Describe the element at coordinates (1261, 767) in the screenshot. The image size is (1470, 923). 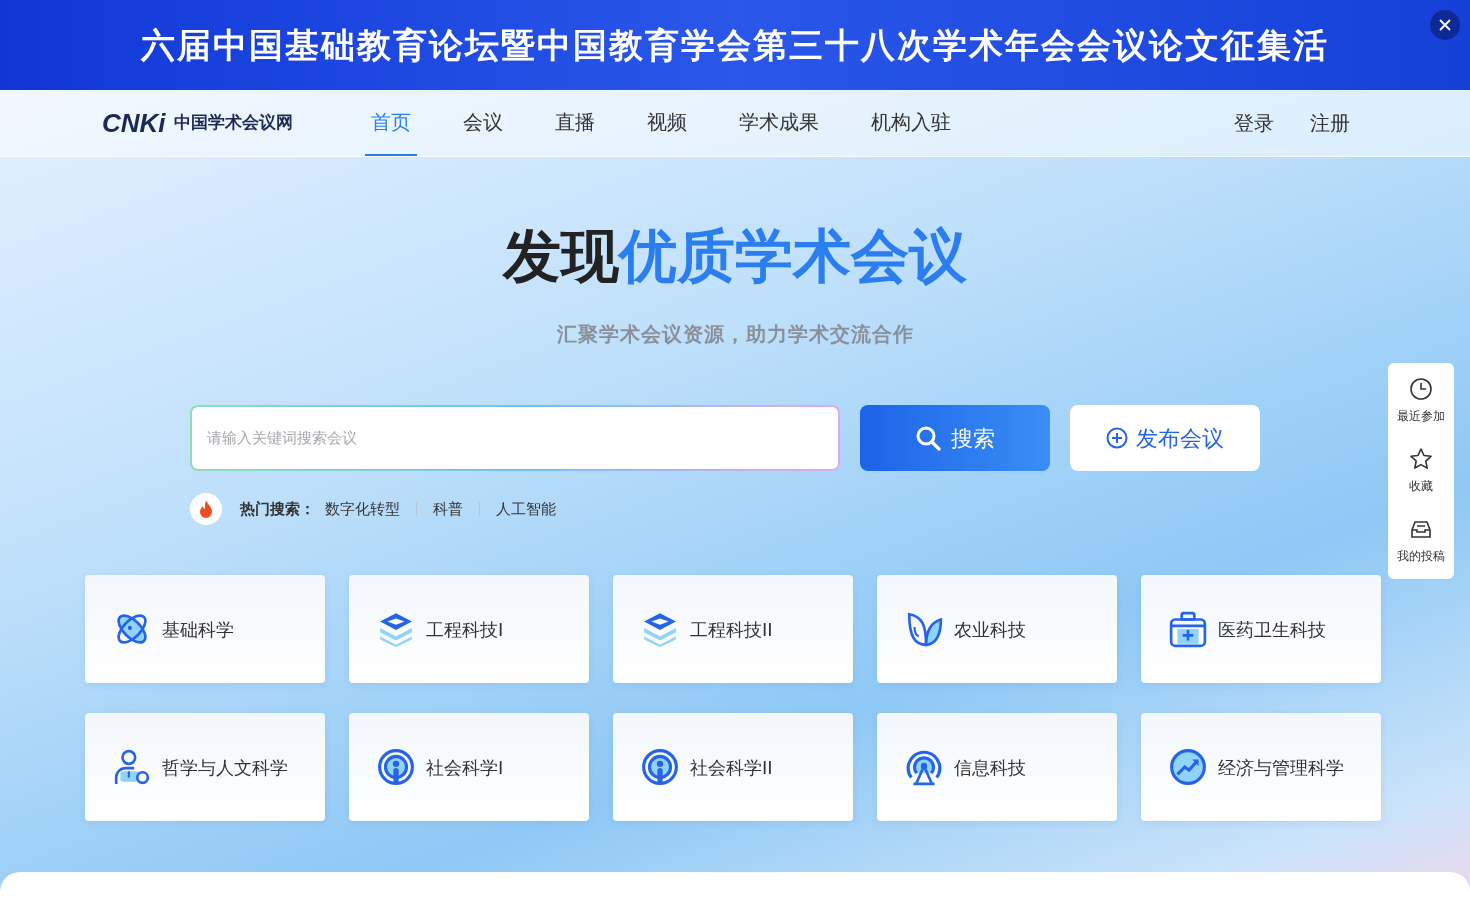
I see `category-card: 经济与管理科学` at that location.